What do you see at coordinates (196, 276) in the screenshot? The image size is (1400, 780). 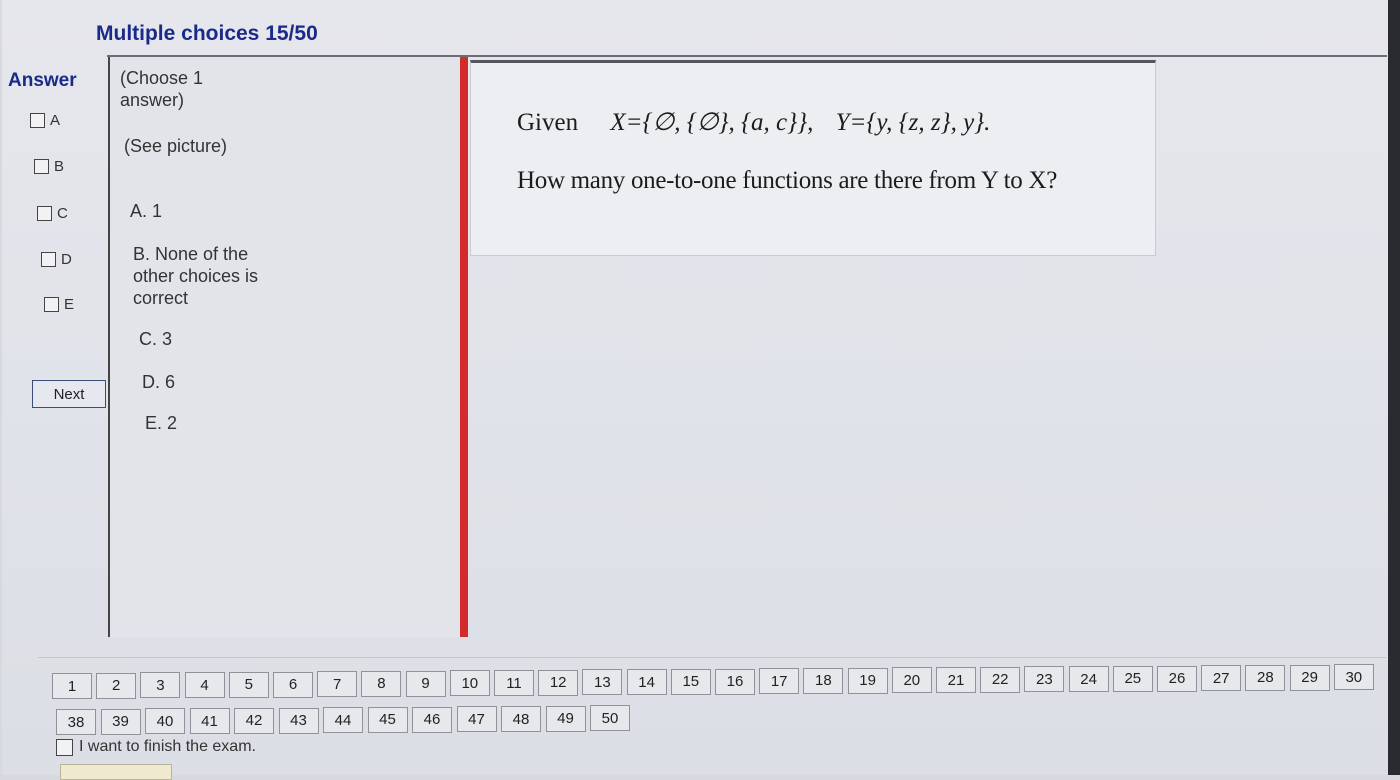 I see `choice-b: B. None of the other choices is correct` at bounding box center [196, 276].